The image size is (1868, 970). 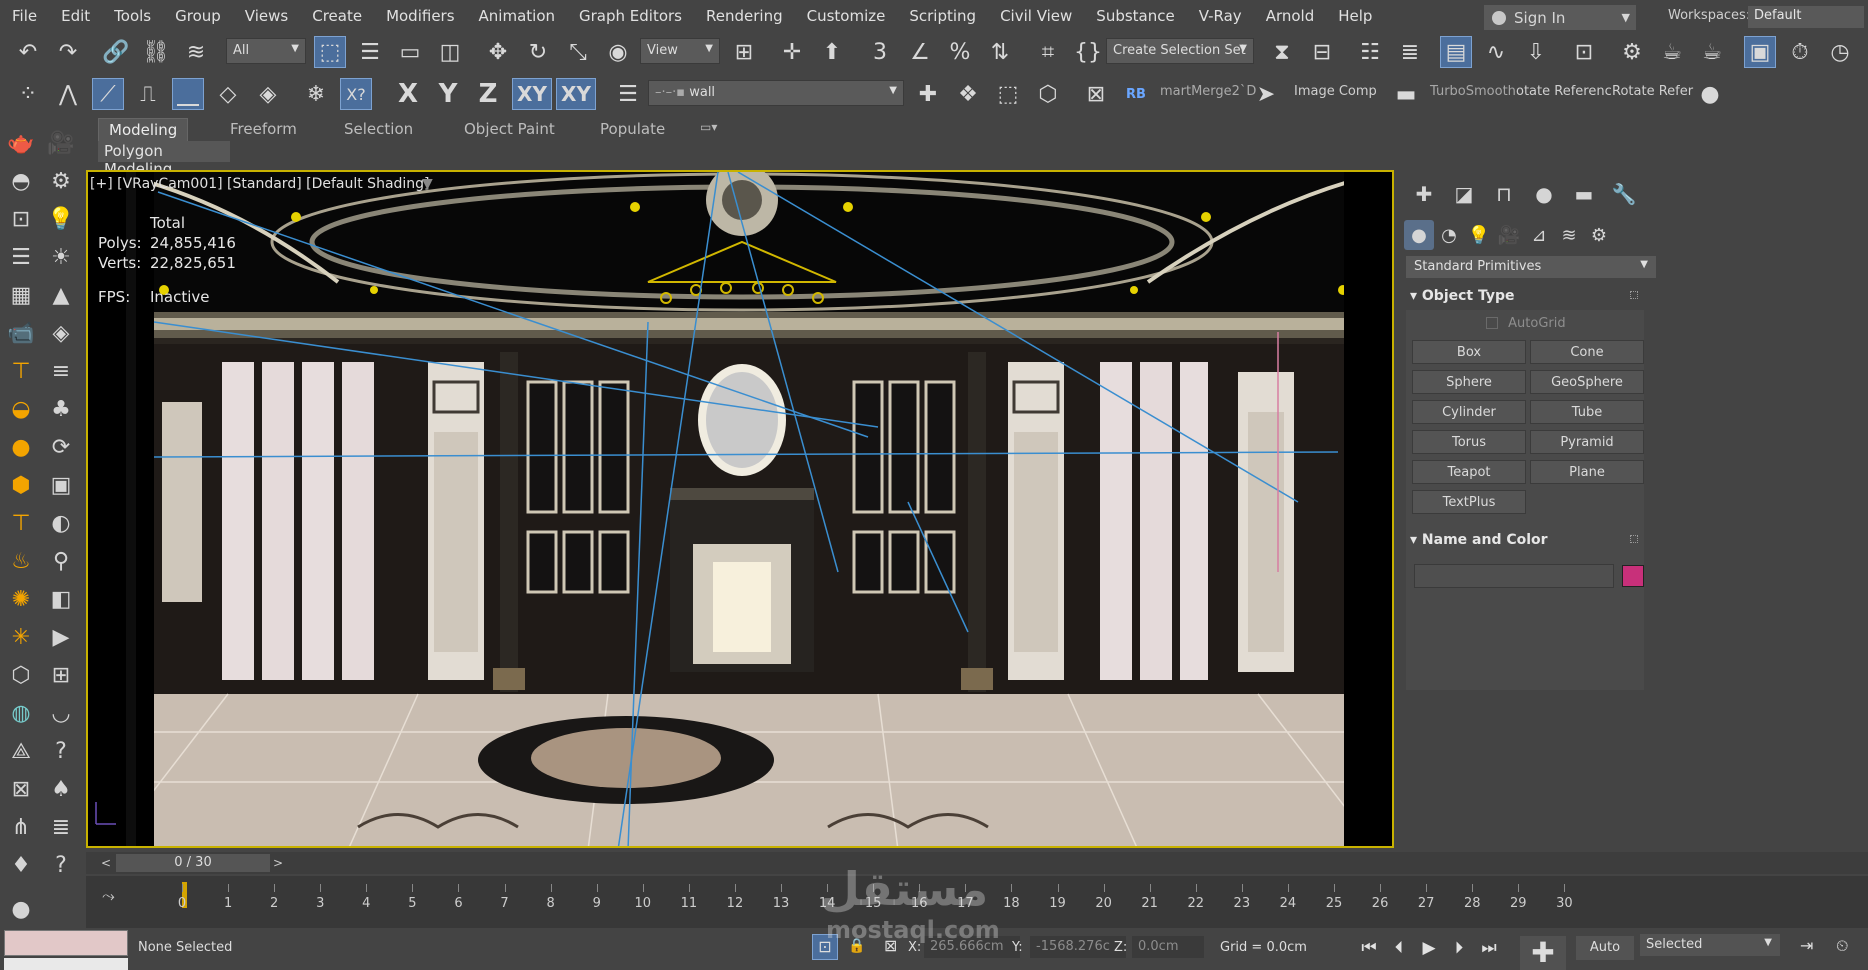 What do you see at coordinates (1335, 91) in the screenshot?
I see `image-comp-label: Image Comp` at bounding box center [1335, 91].